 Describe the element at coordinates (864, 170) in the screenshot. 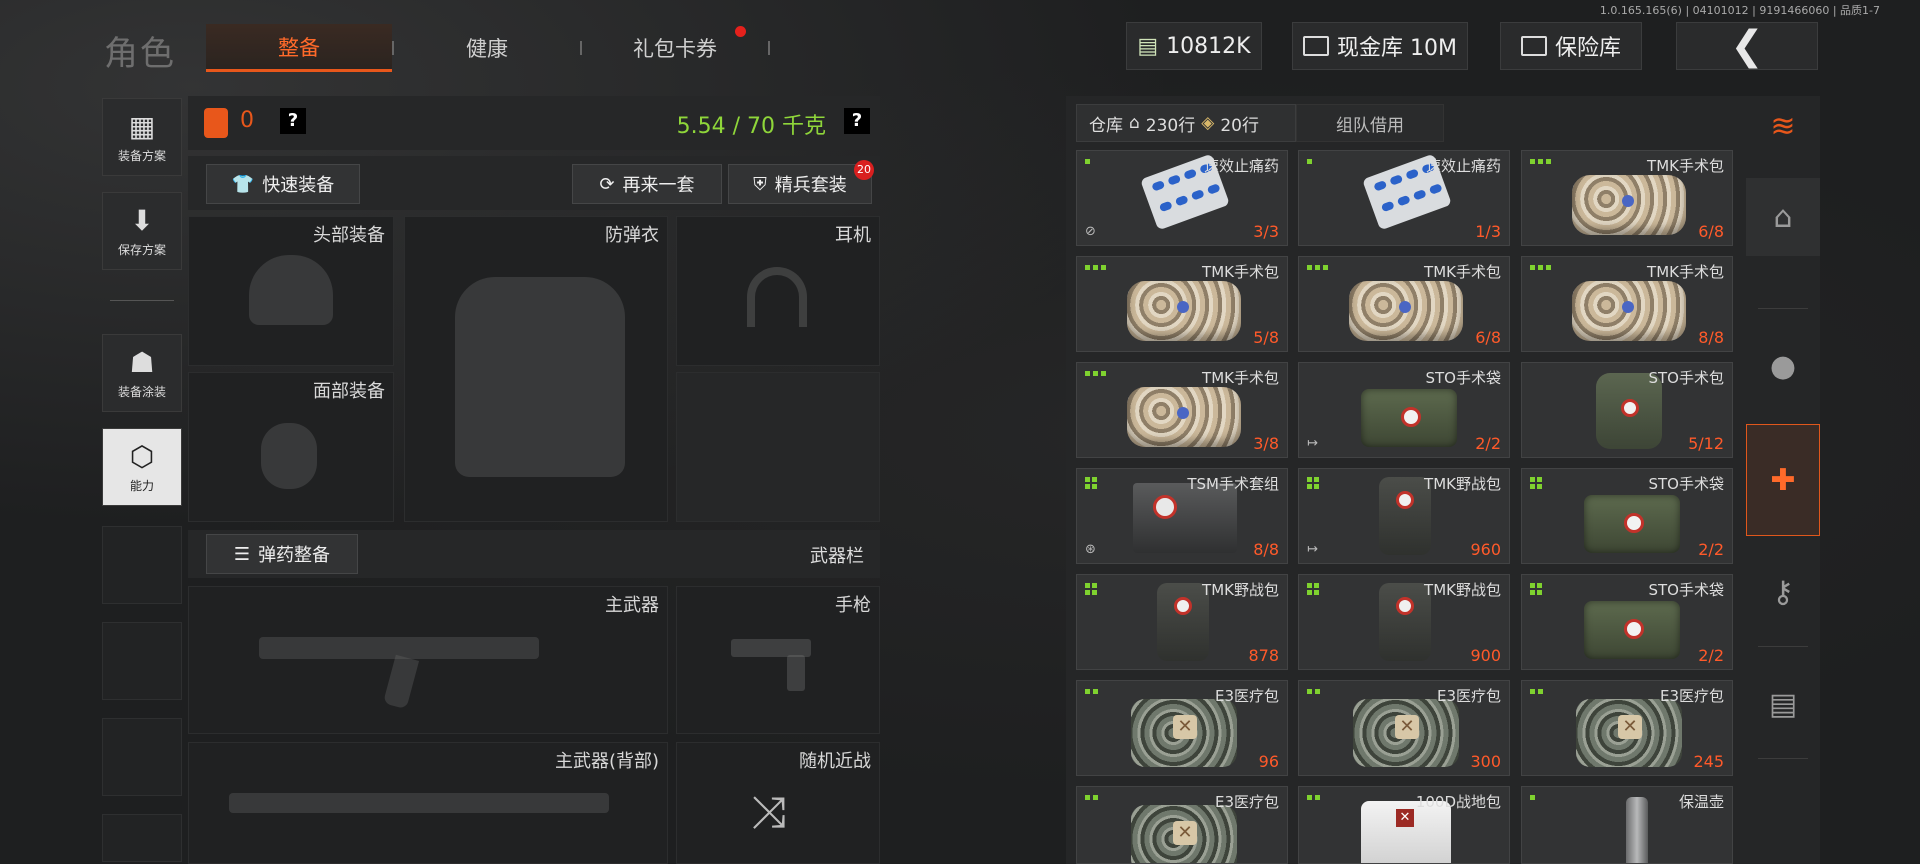

I see `elite-badge: 20` at that location.